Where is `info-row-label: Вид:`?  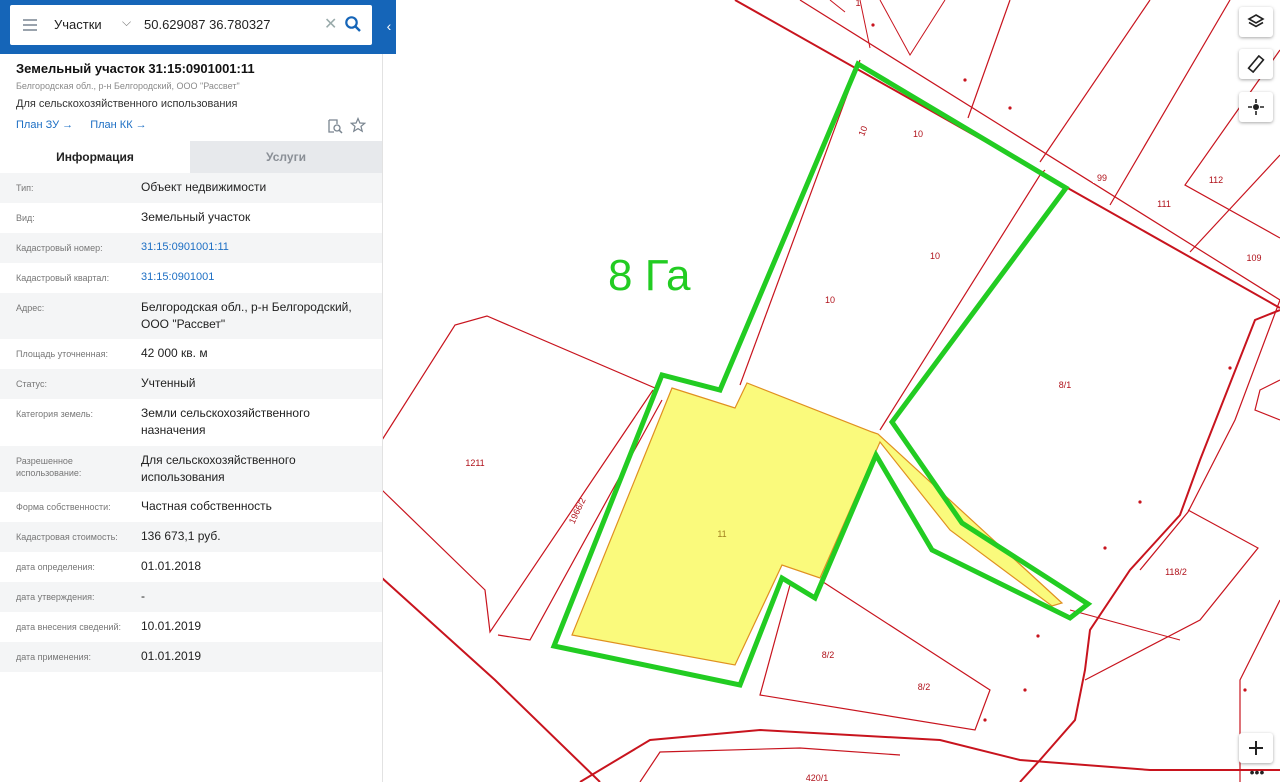 info-row-label: Вид: is located at coordinates (25, 218).